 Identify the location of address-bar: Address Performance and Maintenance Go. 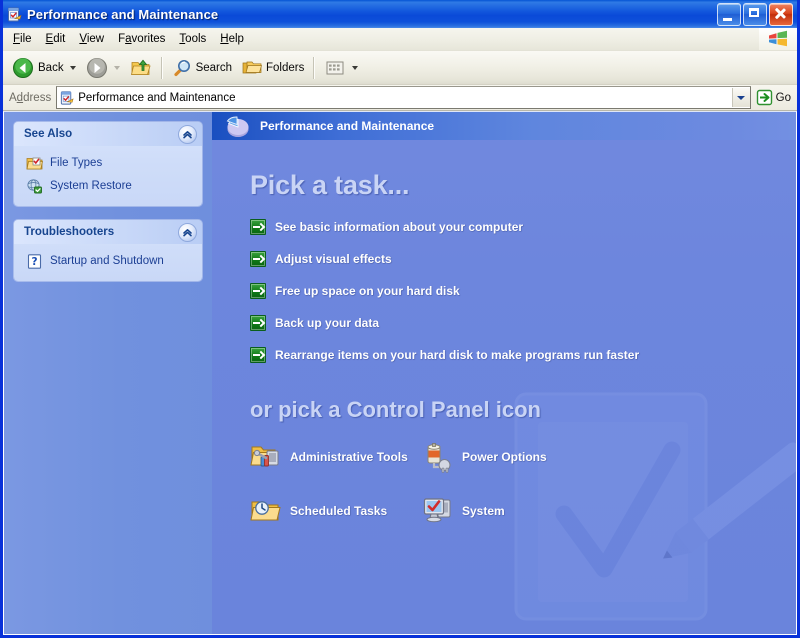
(400, 98).